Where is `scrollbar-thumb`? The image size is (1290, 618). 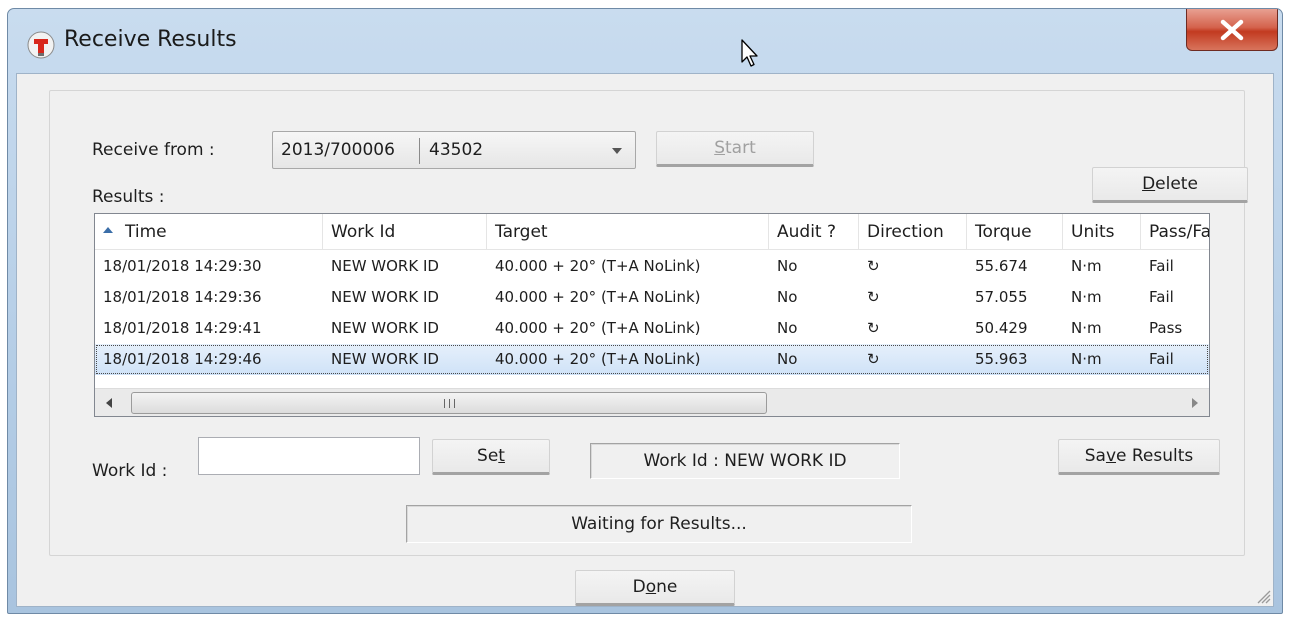
scrollbar-thumb is located at coordinates (449, 403).